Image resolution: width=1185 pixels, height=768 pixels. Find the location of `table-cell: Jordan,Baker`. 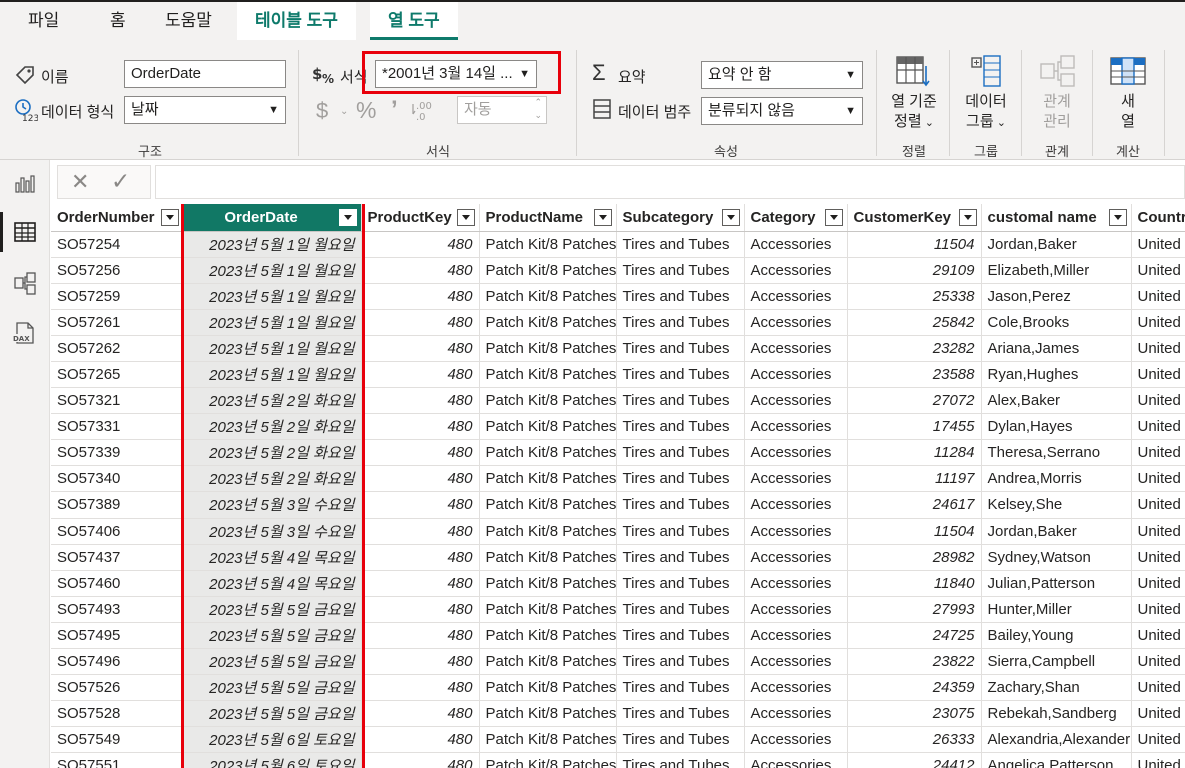

table-cell: Jordan,Baker is located at coordinates (1056, 244).